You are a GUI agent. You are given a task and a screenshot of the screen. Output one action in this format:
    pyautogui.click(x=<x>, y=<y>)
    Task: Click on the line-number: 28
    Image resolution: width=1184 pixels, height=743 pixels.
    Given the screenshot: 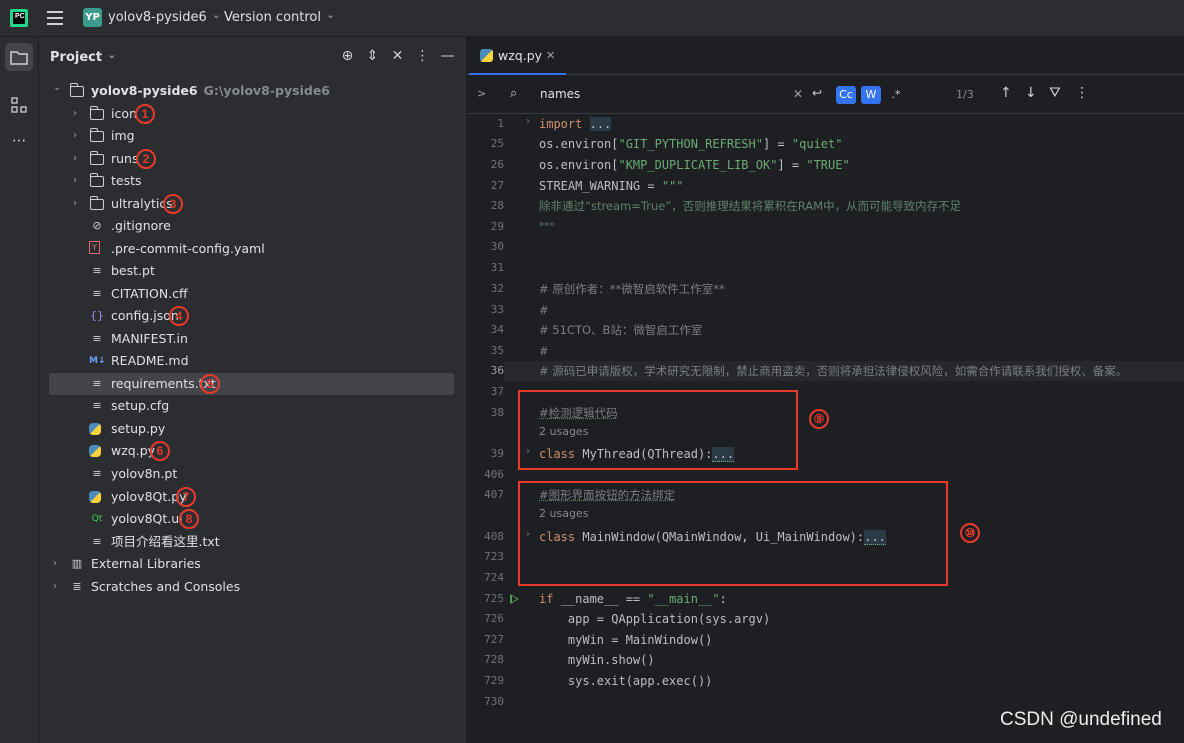 What is the action you would take?
    pyautogui.click(x=497, y=205)
    